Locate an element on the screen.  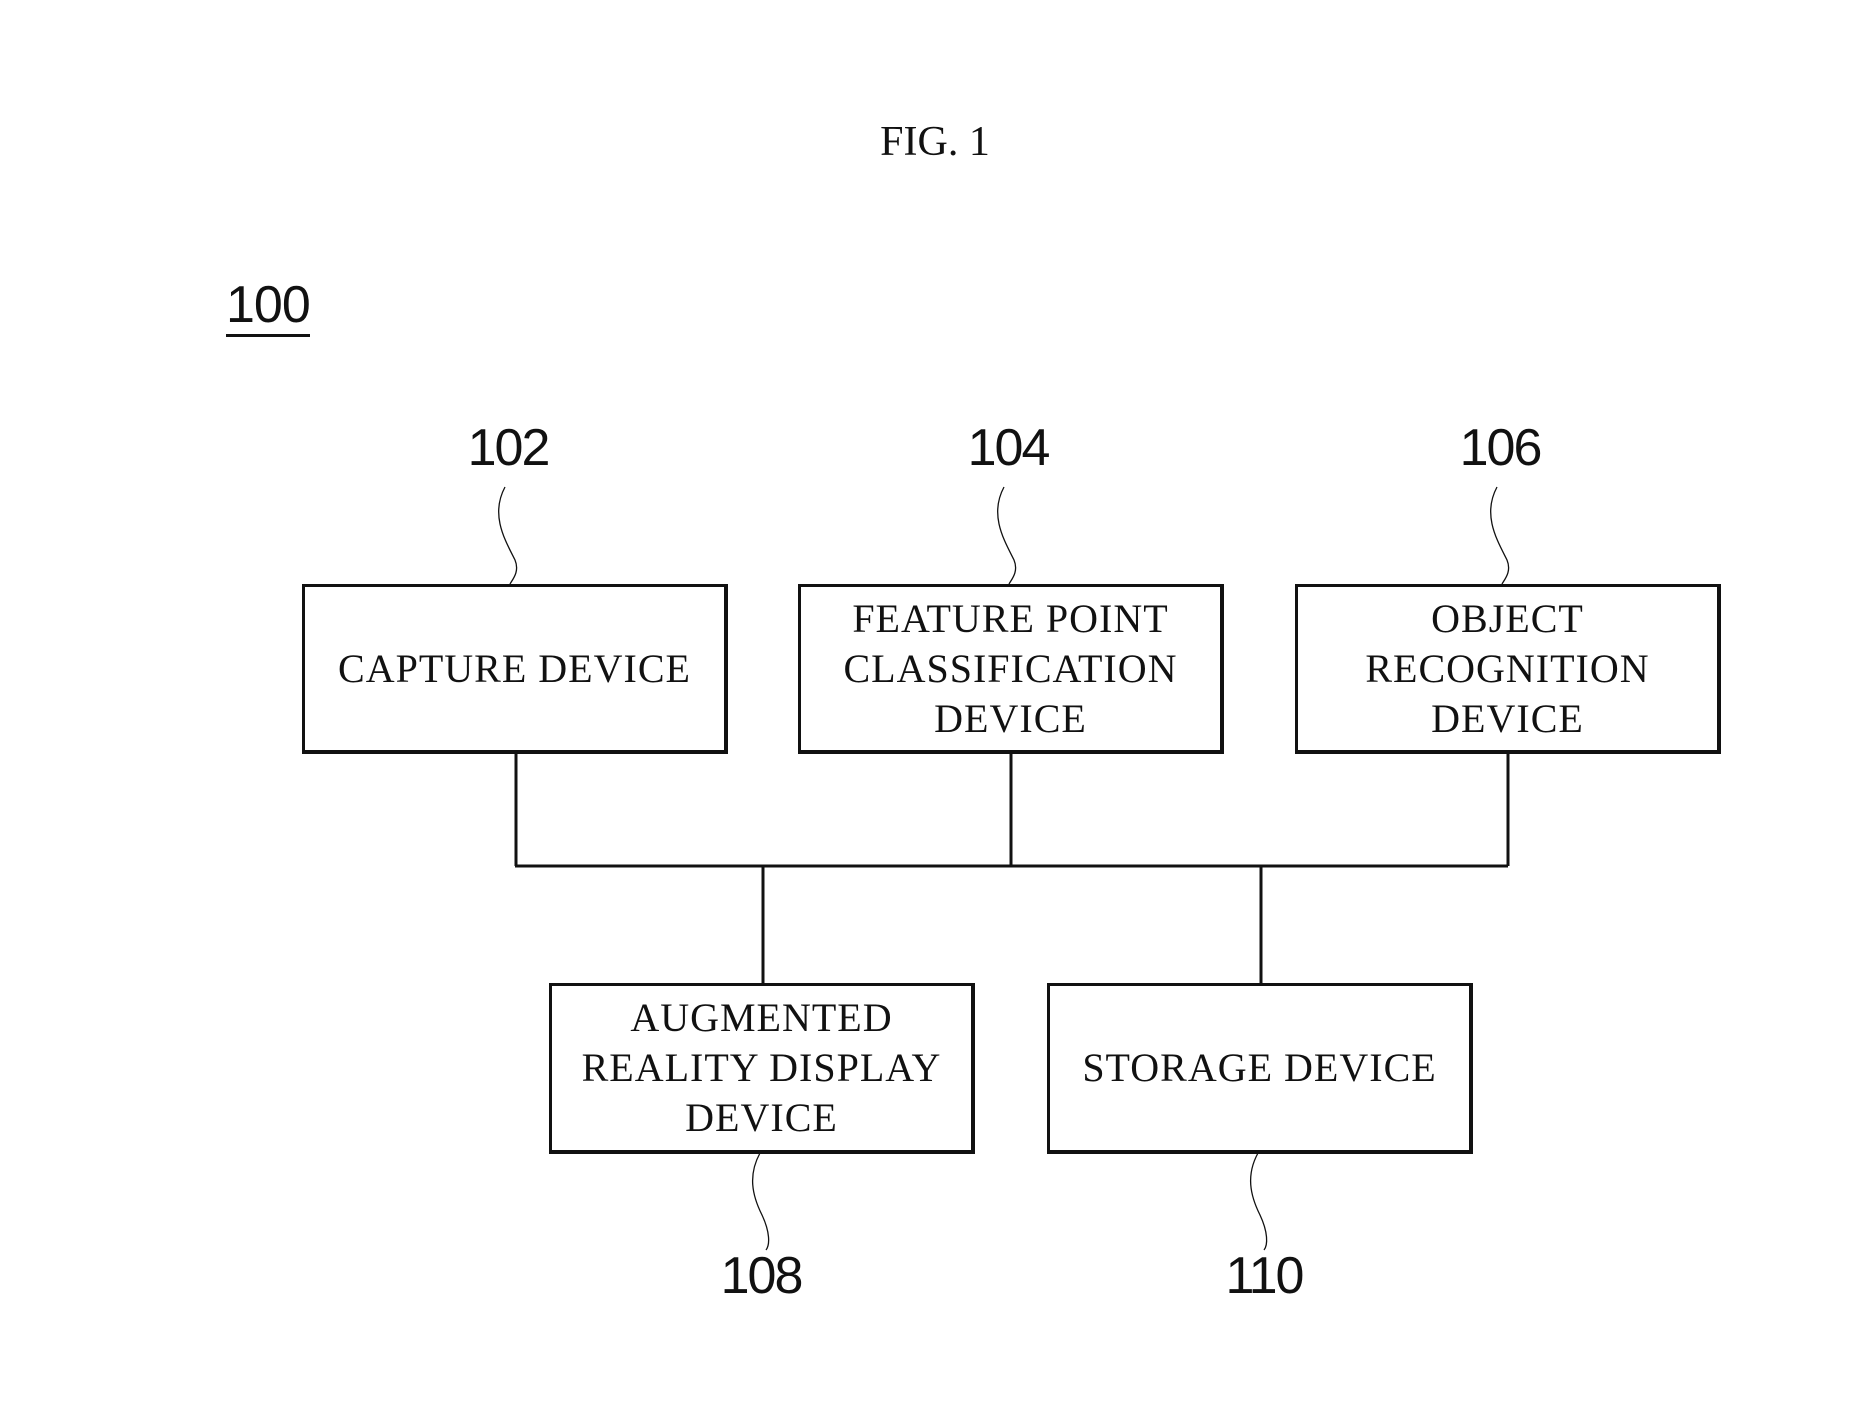
reference-102: 102 is located at coordinates (509, 448).